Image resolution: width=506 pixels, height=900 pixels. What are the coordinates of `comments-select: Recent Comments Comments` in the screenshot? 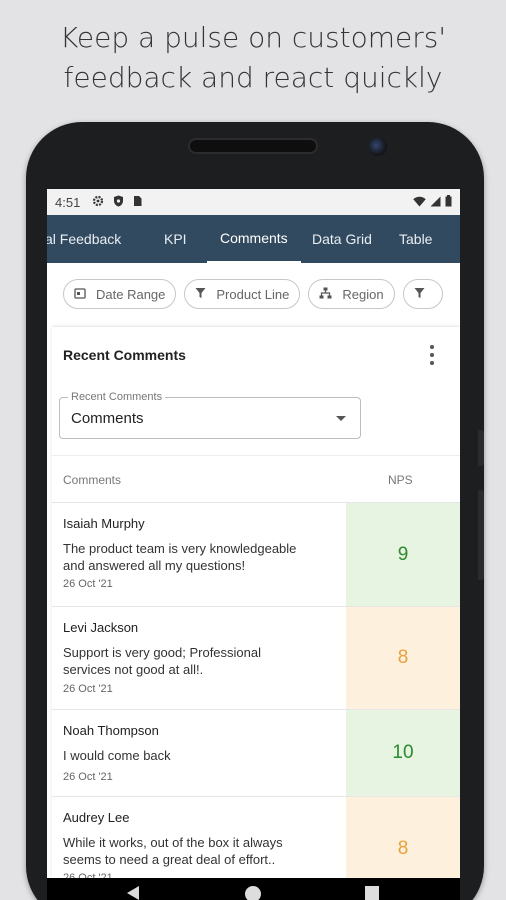 It's located at (210, 415).